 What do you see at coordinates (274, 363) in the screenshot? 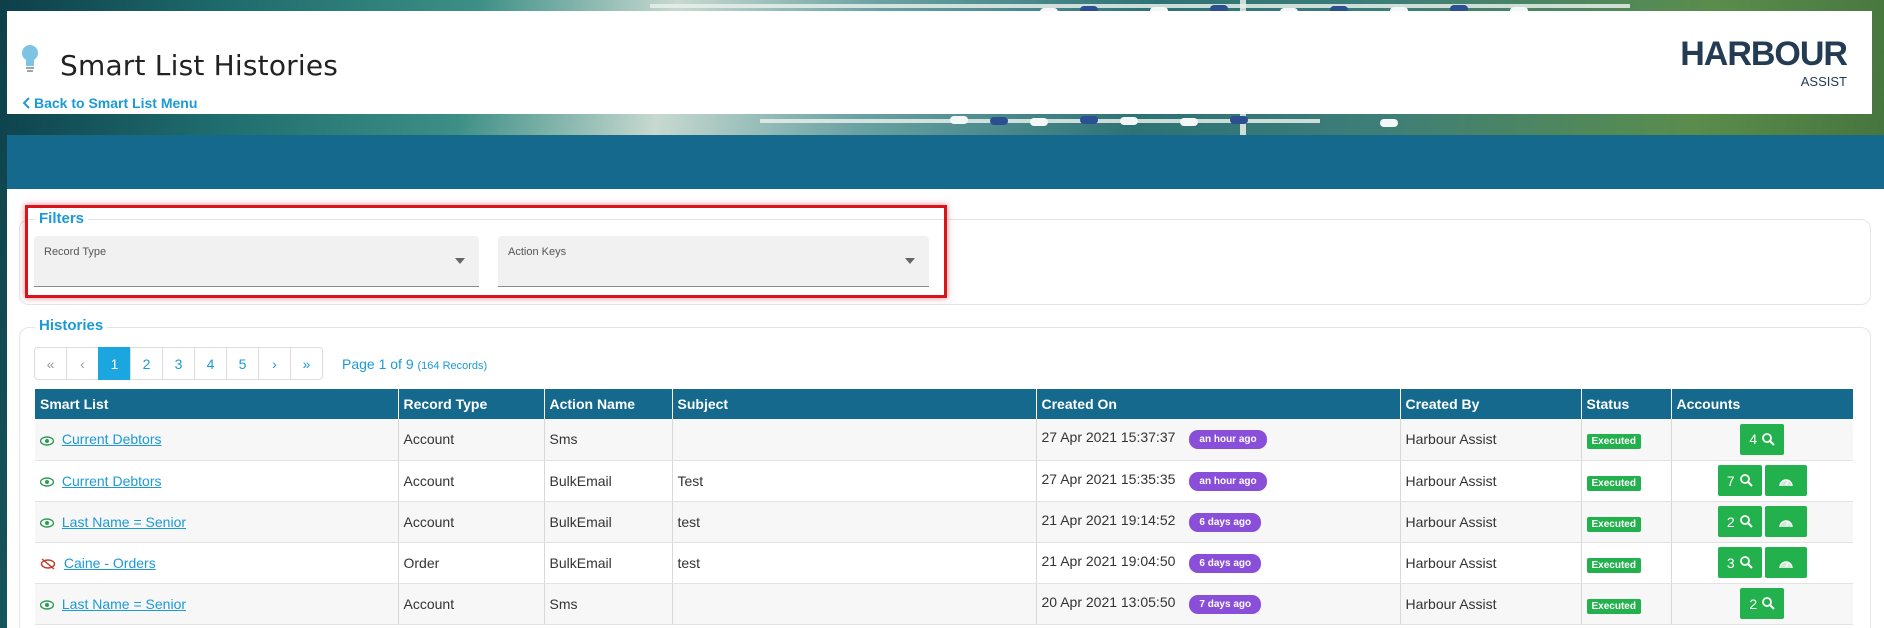
I see `pager-next-button: ›` at bounding box center [274, 363].